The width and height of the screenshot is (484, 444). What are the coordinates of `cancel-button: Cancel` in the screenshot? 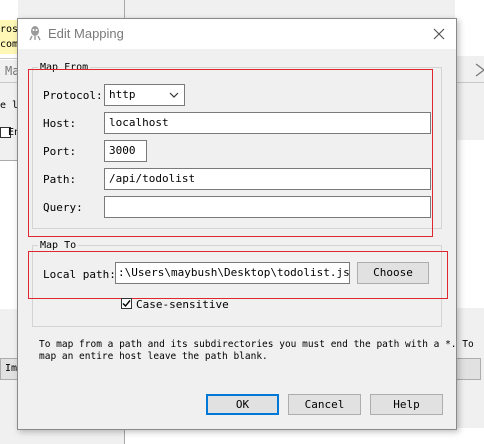 It's located at (324, 404).